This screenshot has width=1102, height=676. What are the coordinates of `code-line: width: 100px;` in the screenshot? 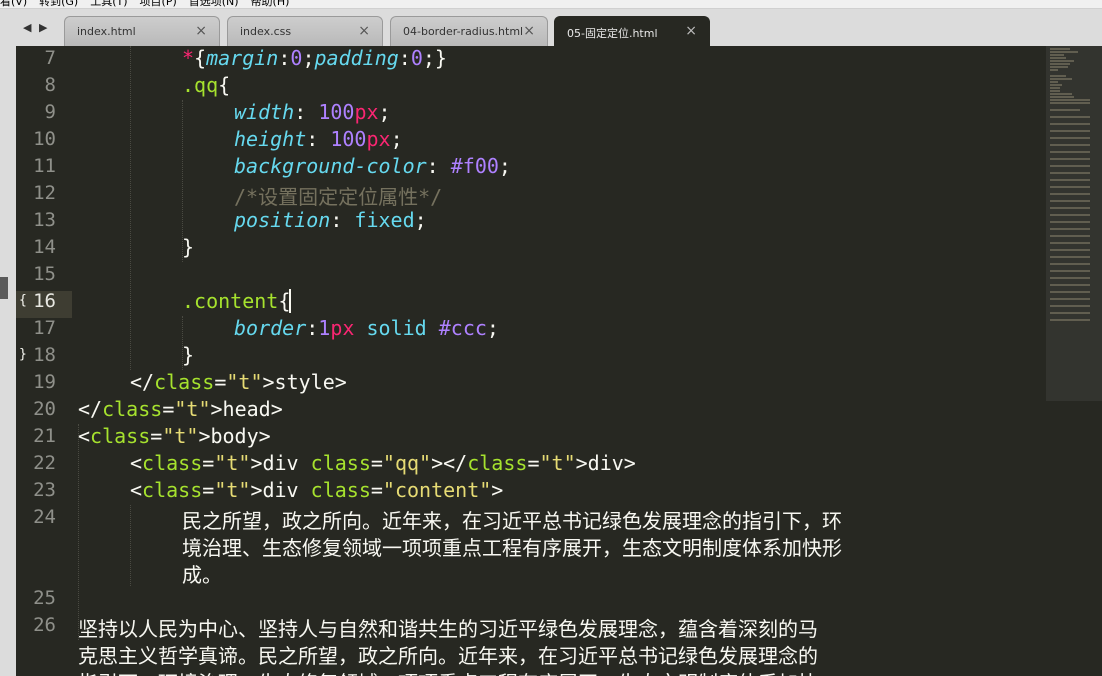 It's located at (312, 112).